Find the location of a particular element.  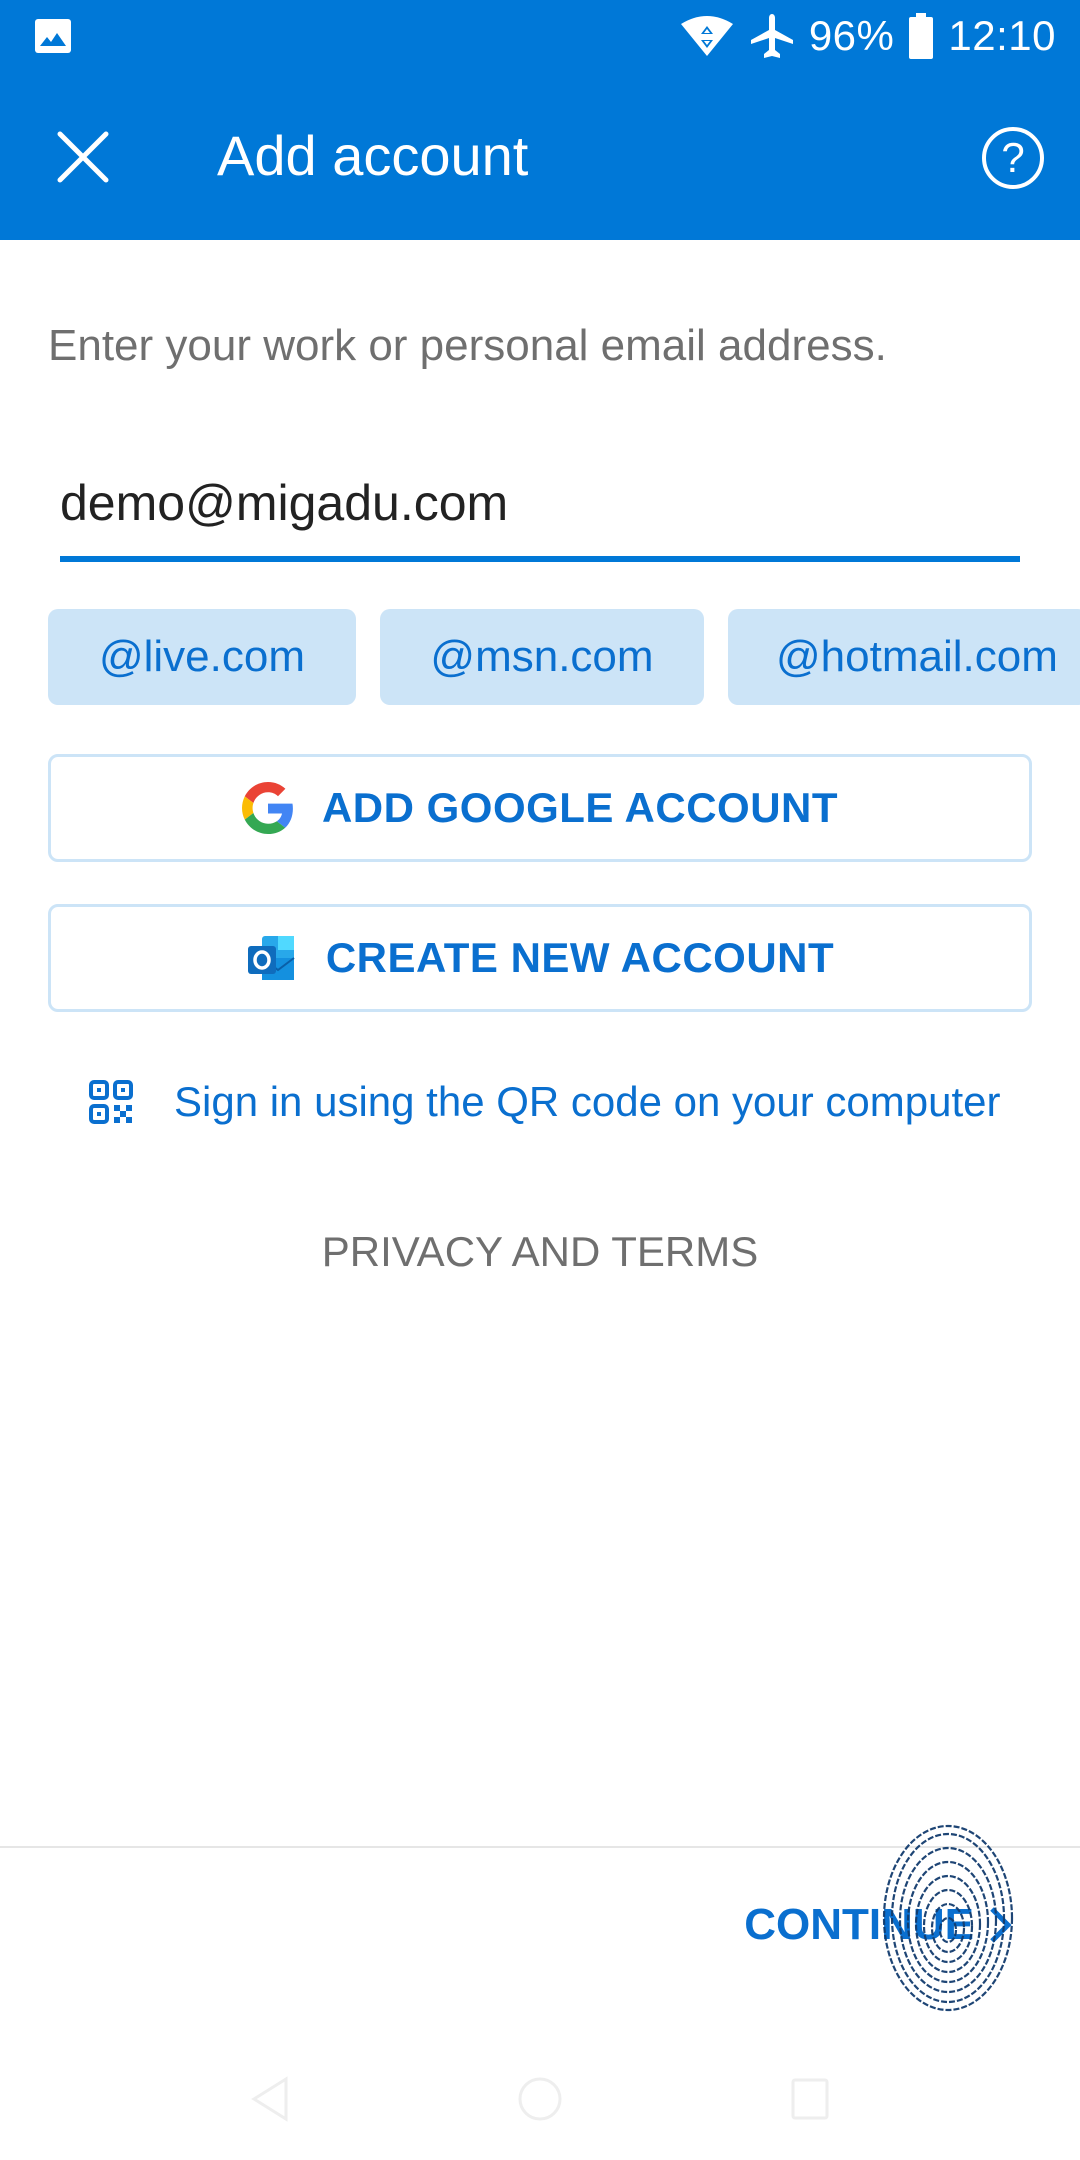

help-icon: ? is located at coordinates (1013, 157).